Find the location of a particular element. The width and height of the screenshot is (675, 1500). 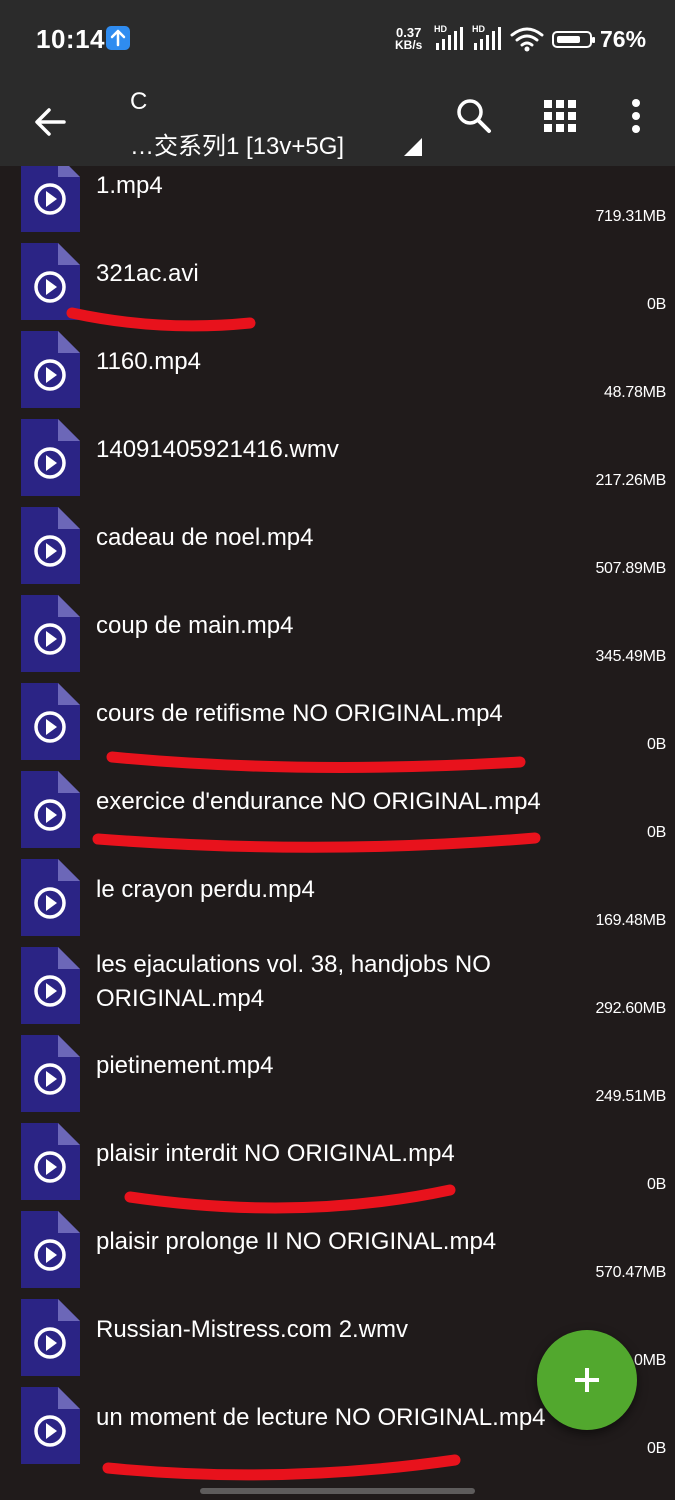

file-name: 1160.mp4 is located at coordinates (148, 361).